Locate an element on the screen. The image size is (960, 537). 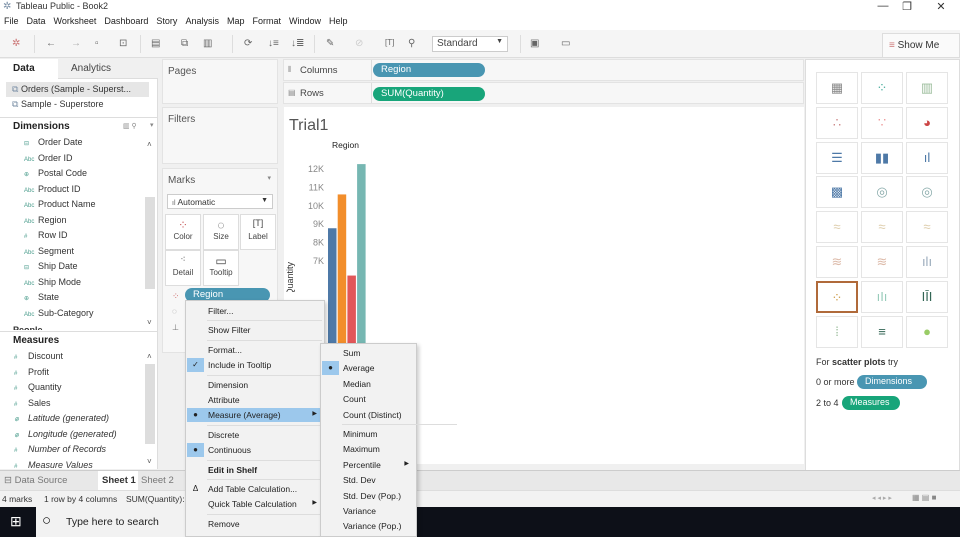
dimension-field: ⊕ Postal Code is located at coordinates (84, 175).